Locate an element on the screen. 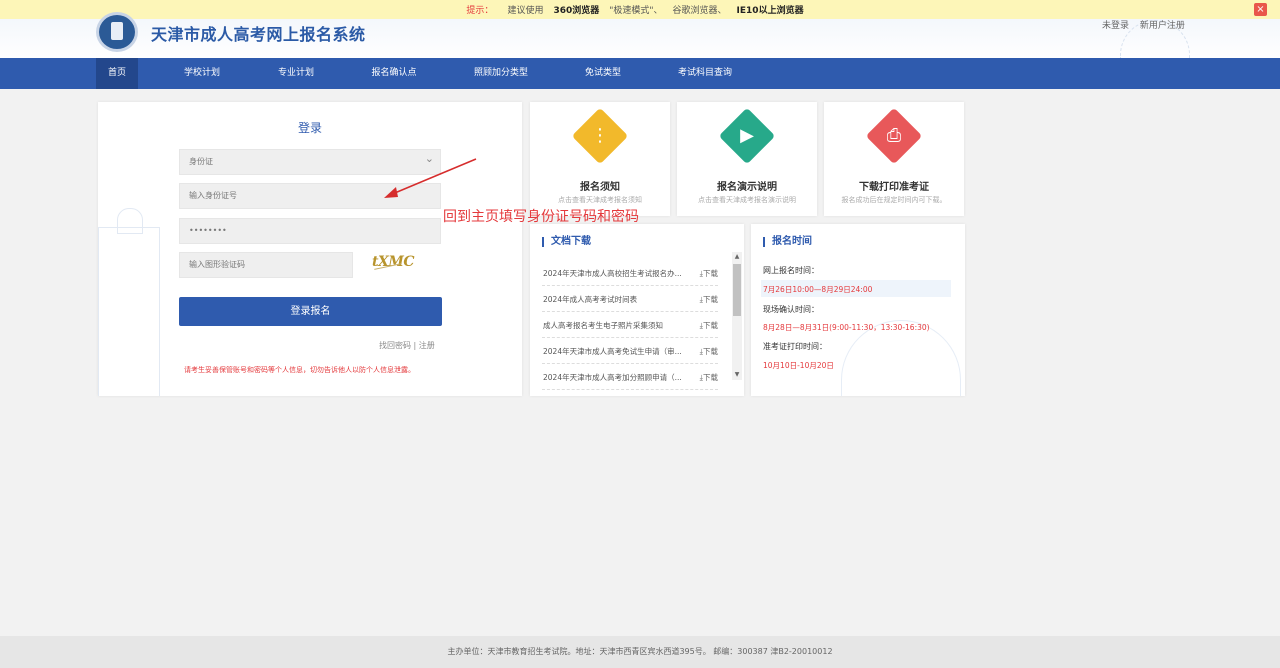 The width and height of the screenshot is (1280, 668). online-registration-label: 网上报名时间： is located at coordinates (791, 270).